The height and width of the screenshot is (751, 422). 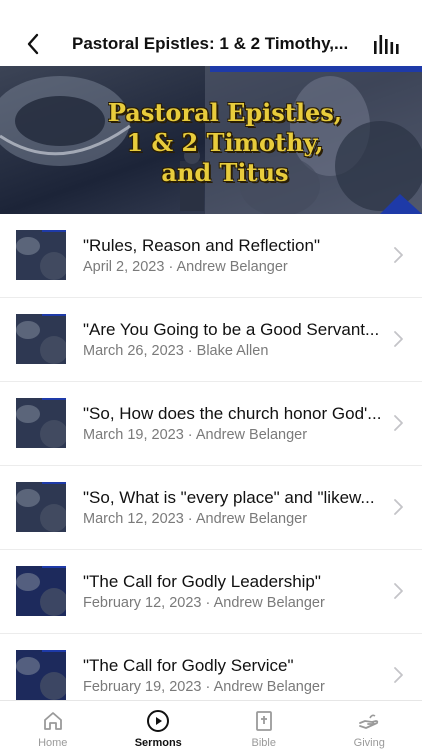 I want to click on tab-sermons: Sermons, so click(x=159, y=726).